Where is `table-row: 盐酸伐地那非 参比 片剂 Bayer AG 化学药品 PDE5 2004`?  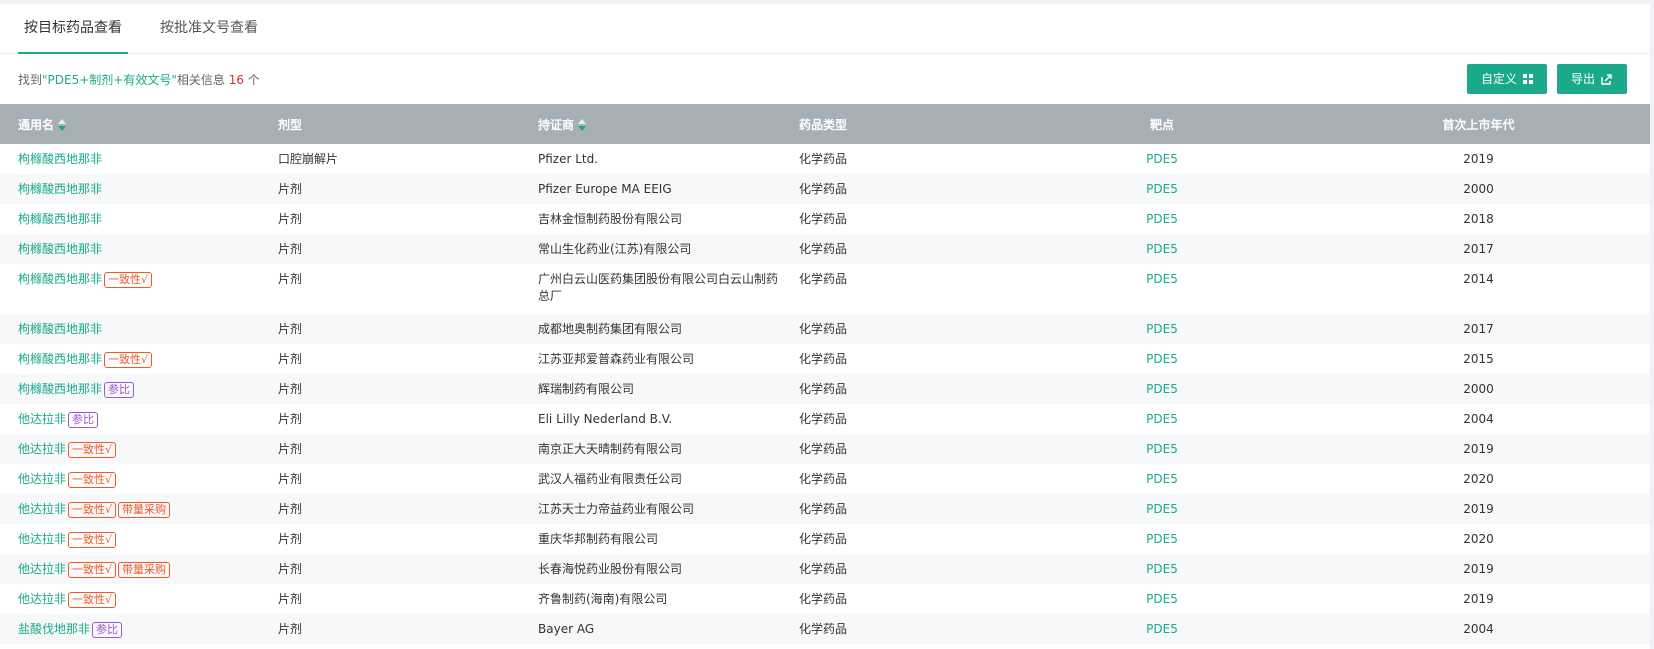
table-row: 盐酸伐地那非 参比 片剂 Bayer AG 化学药品 PDE5 2004 is located at coordinates (825, 629).